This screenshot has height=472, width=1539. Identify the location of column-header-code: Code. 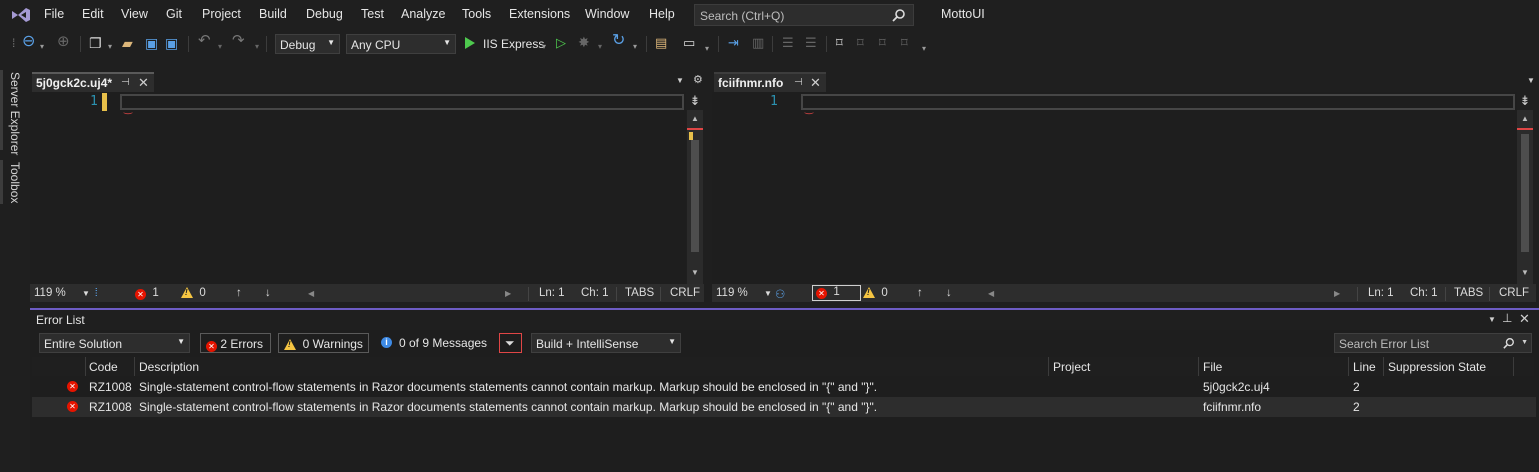
(103, 367).